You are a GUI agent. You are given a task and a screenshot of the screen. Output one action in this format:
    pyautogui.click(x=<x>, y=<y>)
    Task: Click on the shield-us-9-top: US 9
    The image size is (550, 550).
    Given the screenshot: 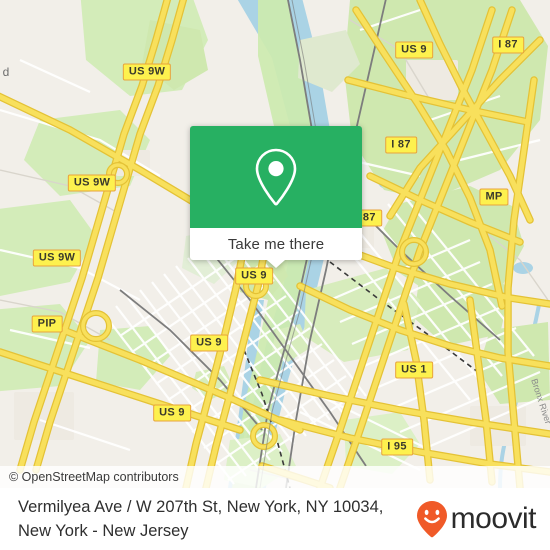 What is the action you would take?
    pyautogui.click(x=414, y=50)
    